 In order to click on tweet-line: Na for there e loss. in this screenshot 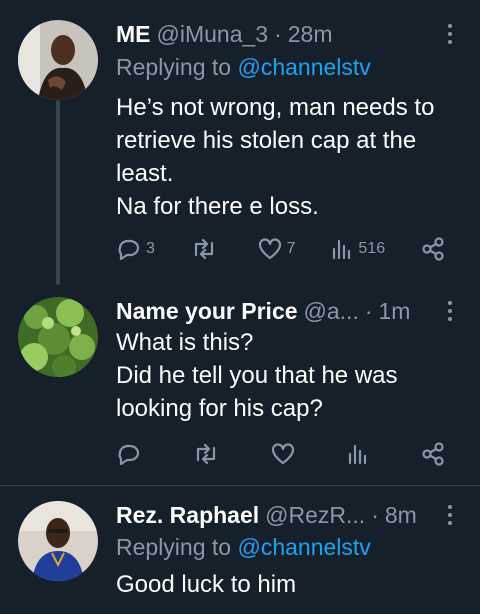, I will do `click(217, 206)`.